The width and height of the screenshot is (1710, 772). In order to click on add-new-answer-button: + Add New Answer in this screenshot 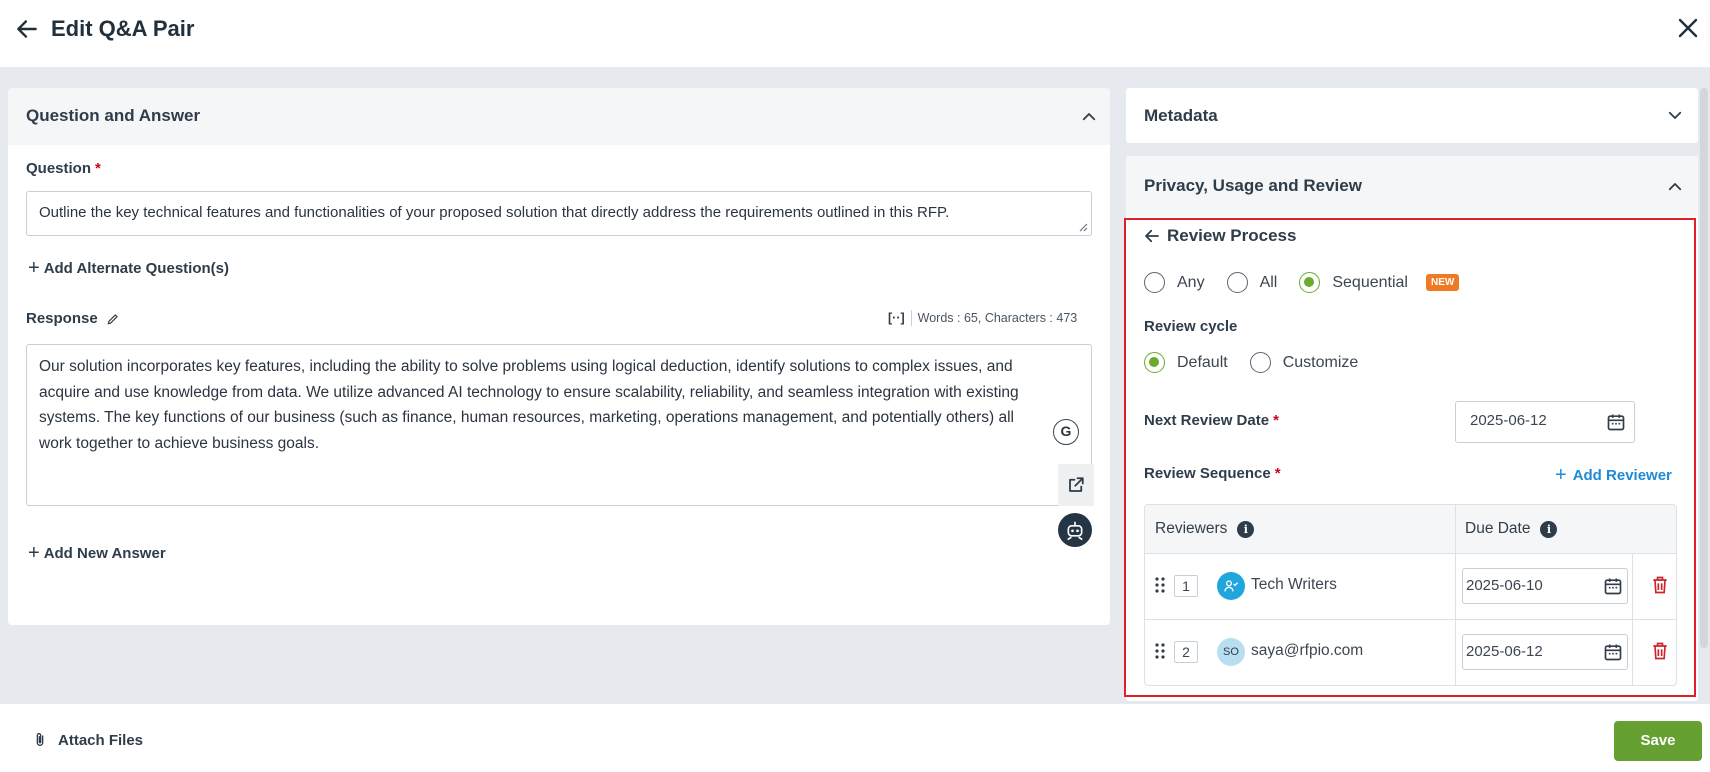, I will do `click(97, 553)`.